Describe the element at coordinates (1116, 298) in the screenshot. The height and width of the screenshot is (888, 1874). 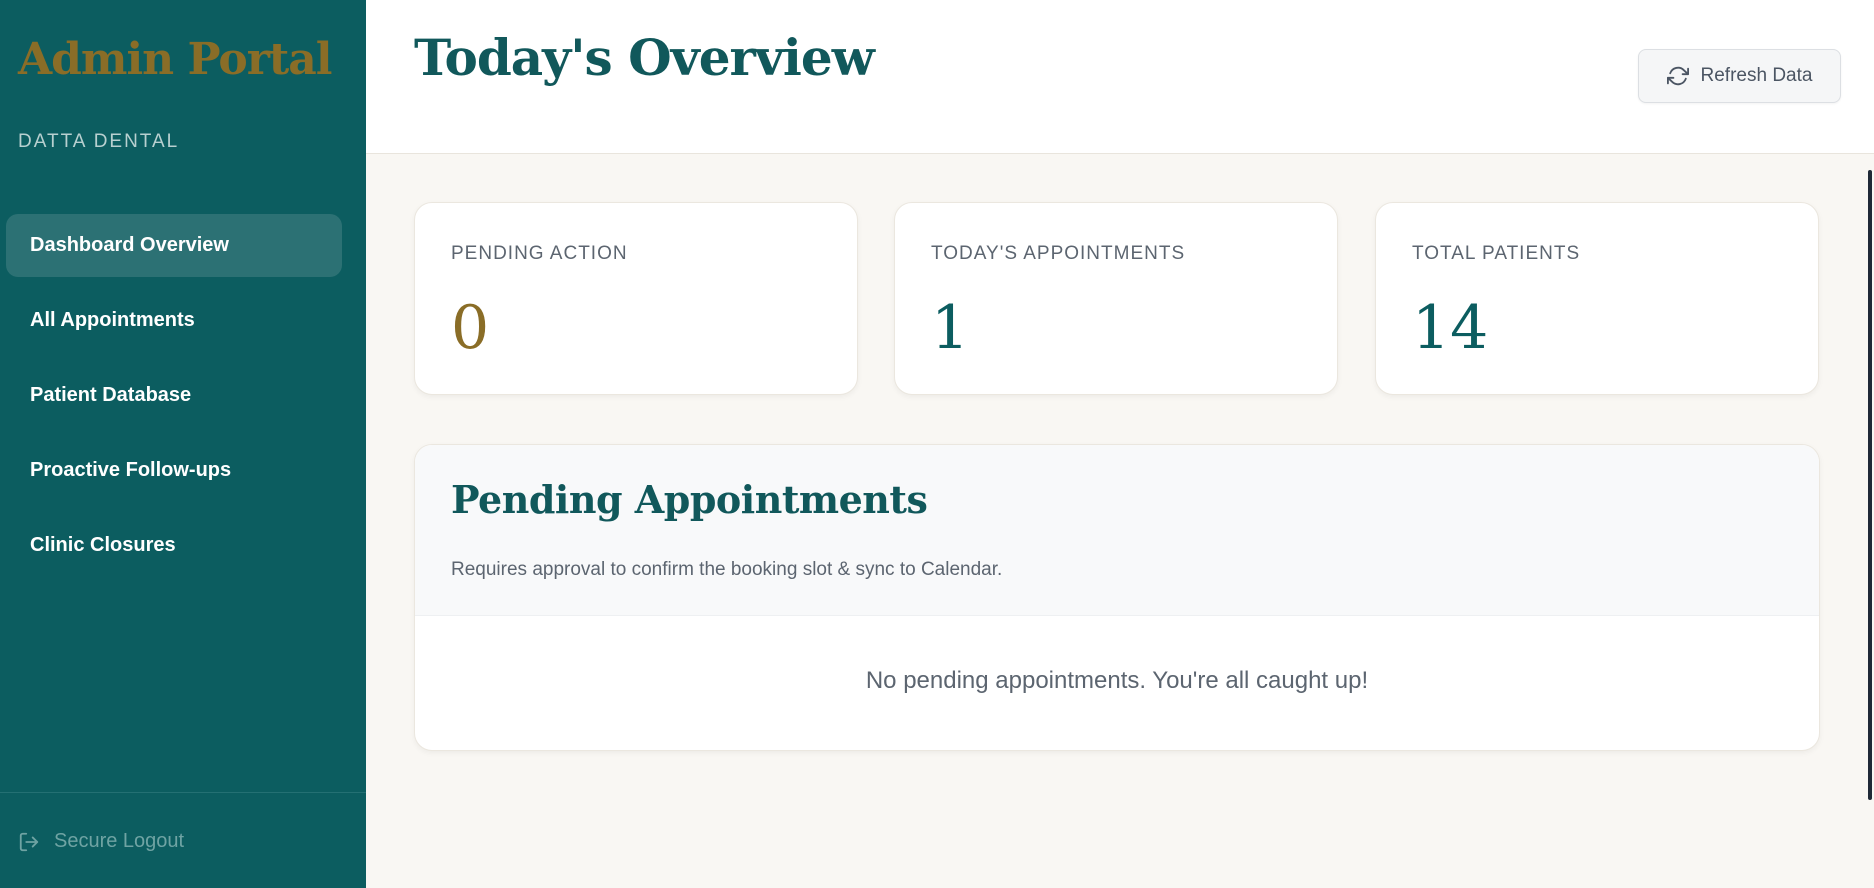
I see `stat-card-todays-appointments: TODAY'S APPOINTMENTS 1` at that location.